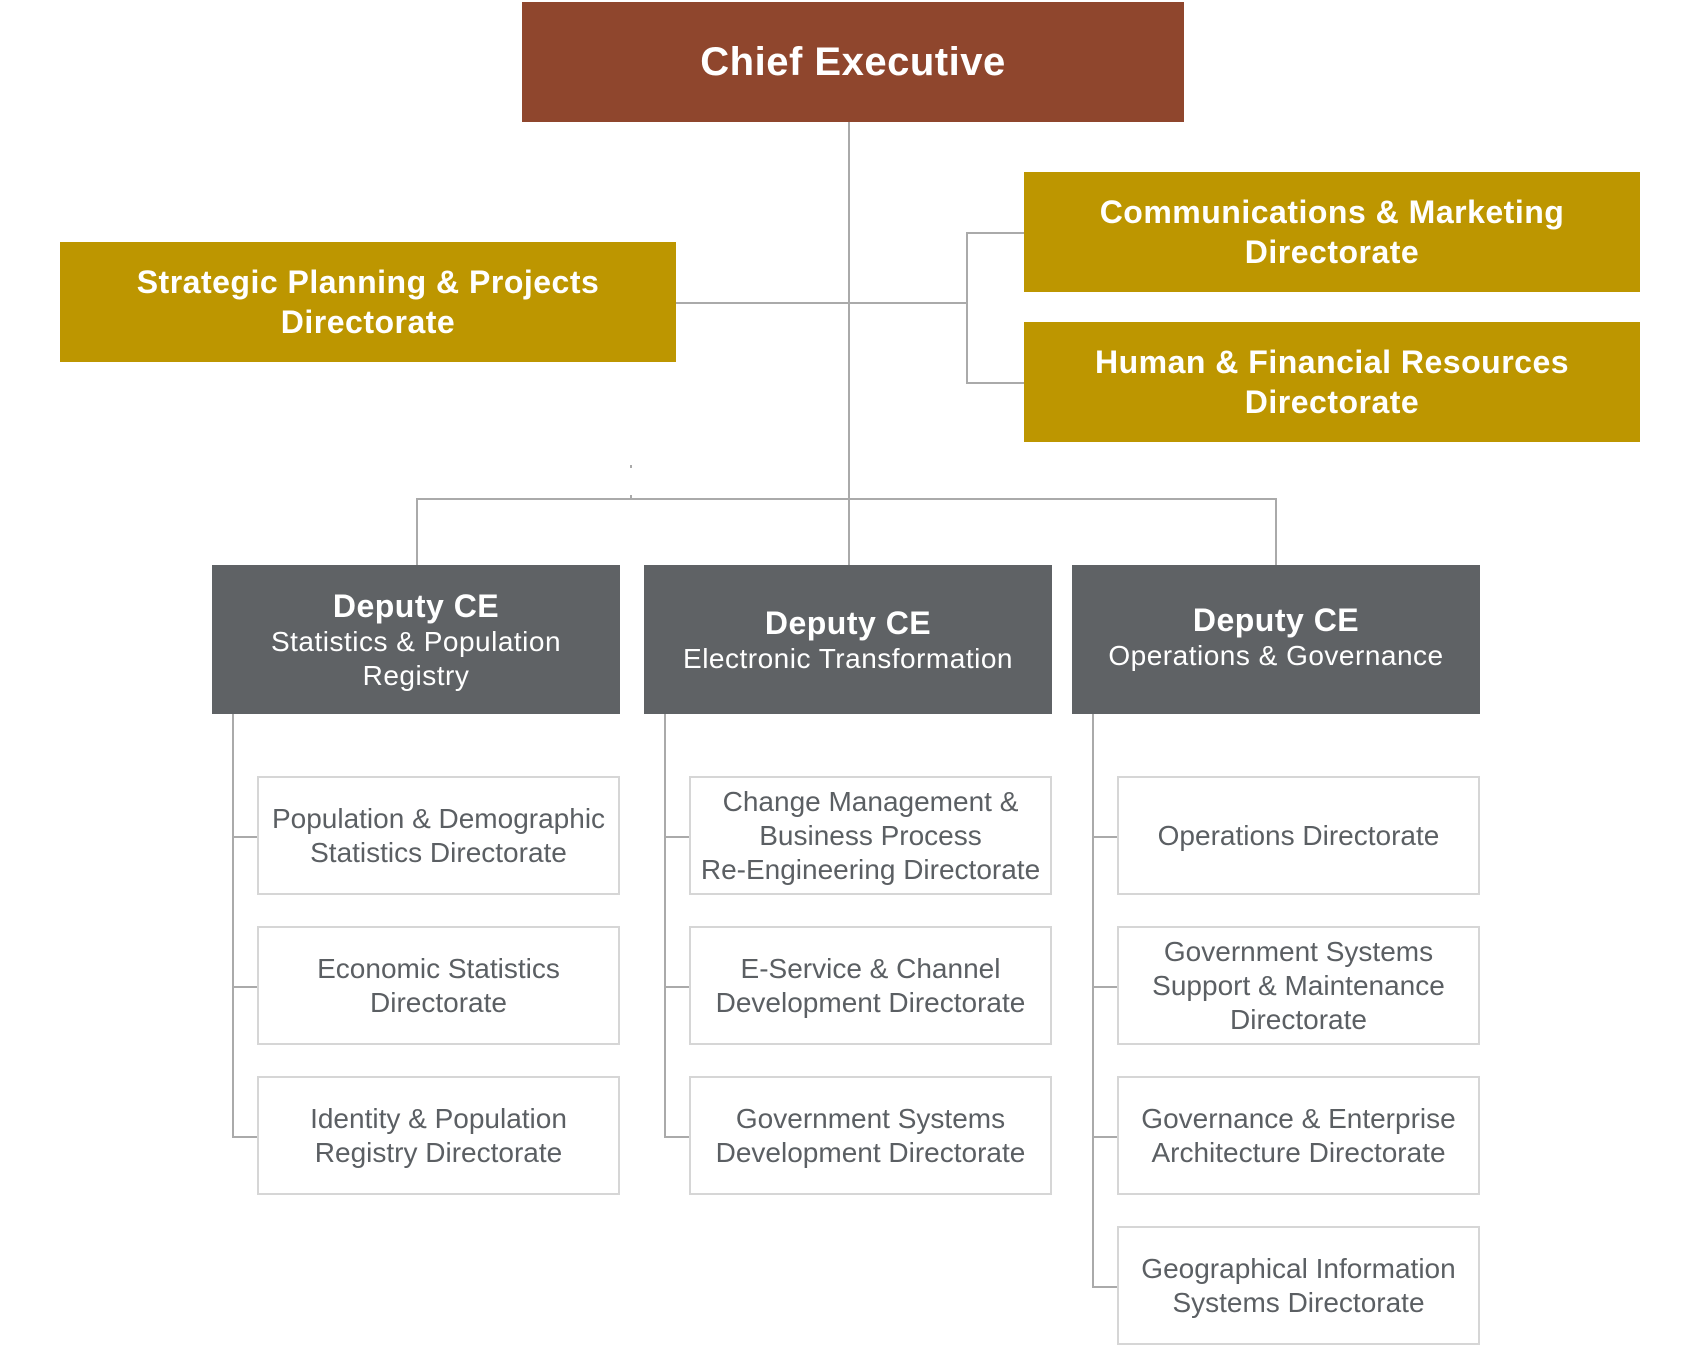 The image size is (1700, 1364). I want to click on communications-marketing-label: Communications & Marketing Directorate, so click(1332, 232).